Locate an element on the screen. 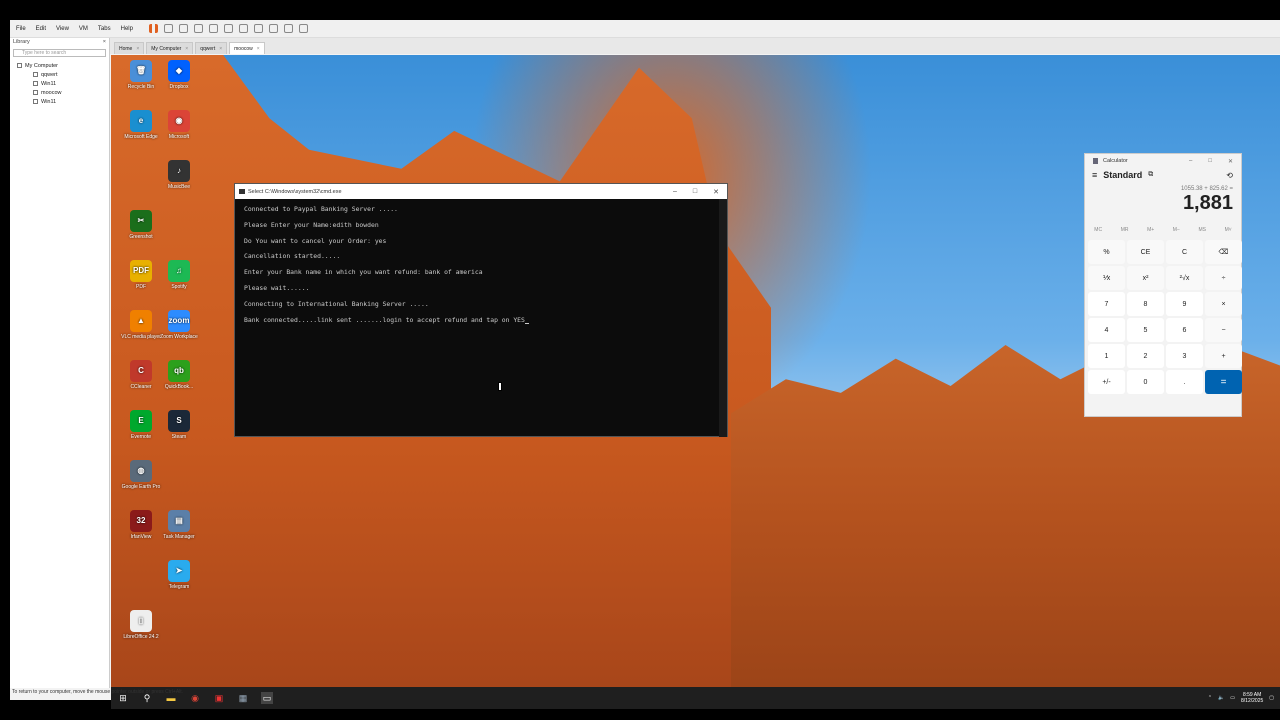  cmd-scrollbar is located at coordinates (723, 318).